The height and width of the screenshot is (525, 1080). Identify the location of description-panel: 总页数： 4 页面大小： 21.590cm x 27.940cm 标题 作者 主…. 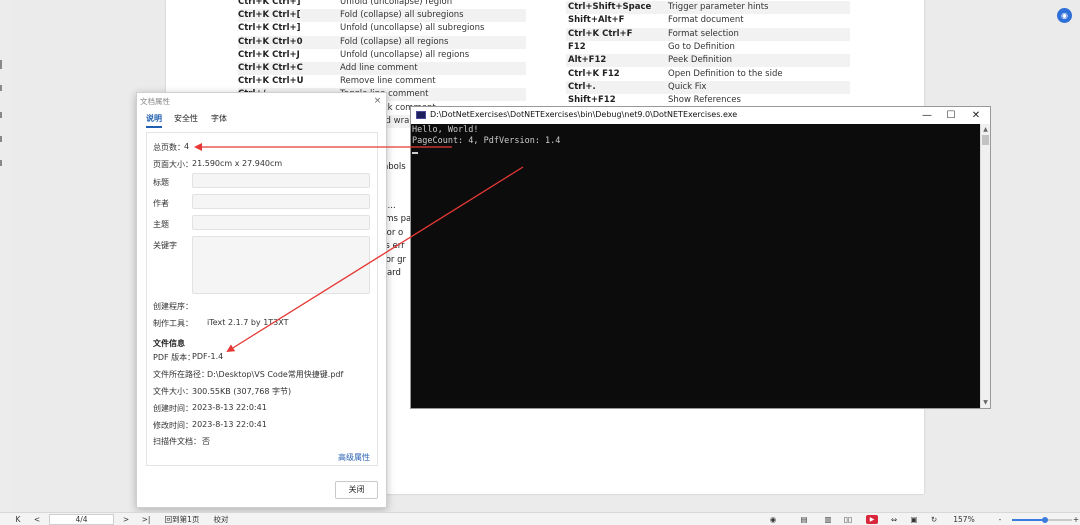
(262, 299).